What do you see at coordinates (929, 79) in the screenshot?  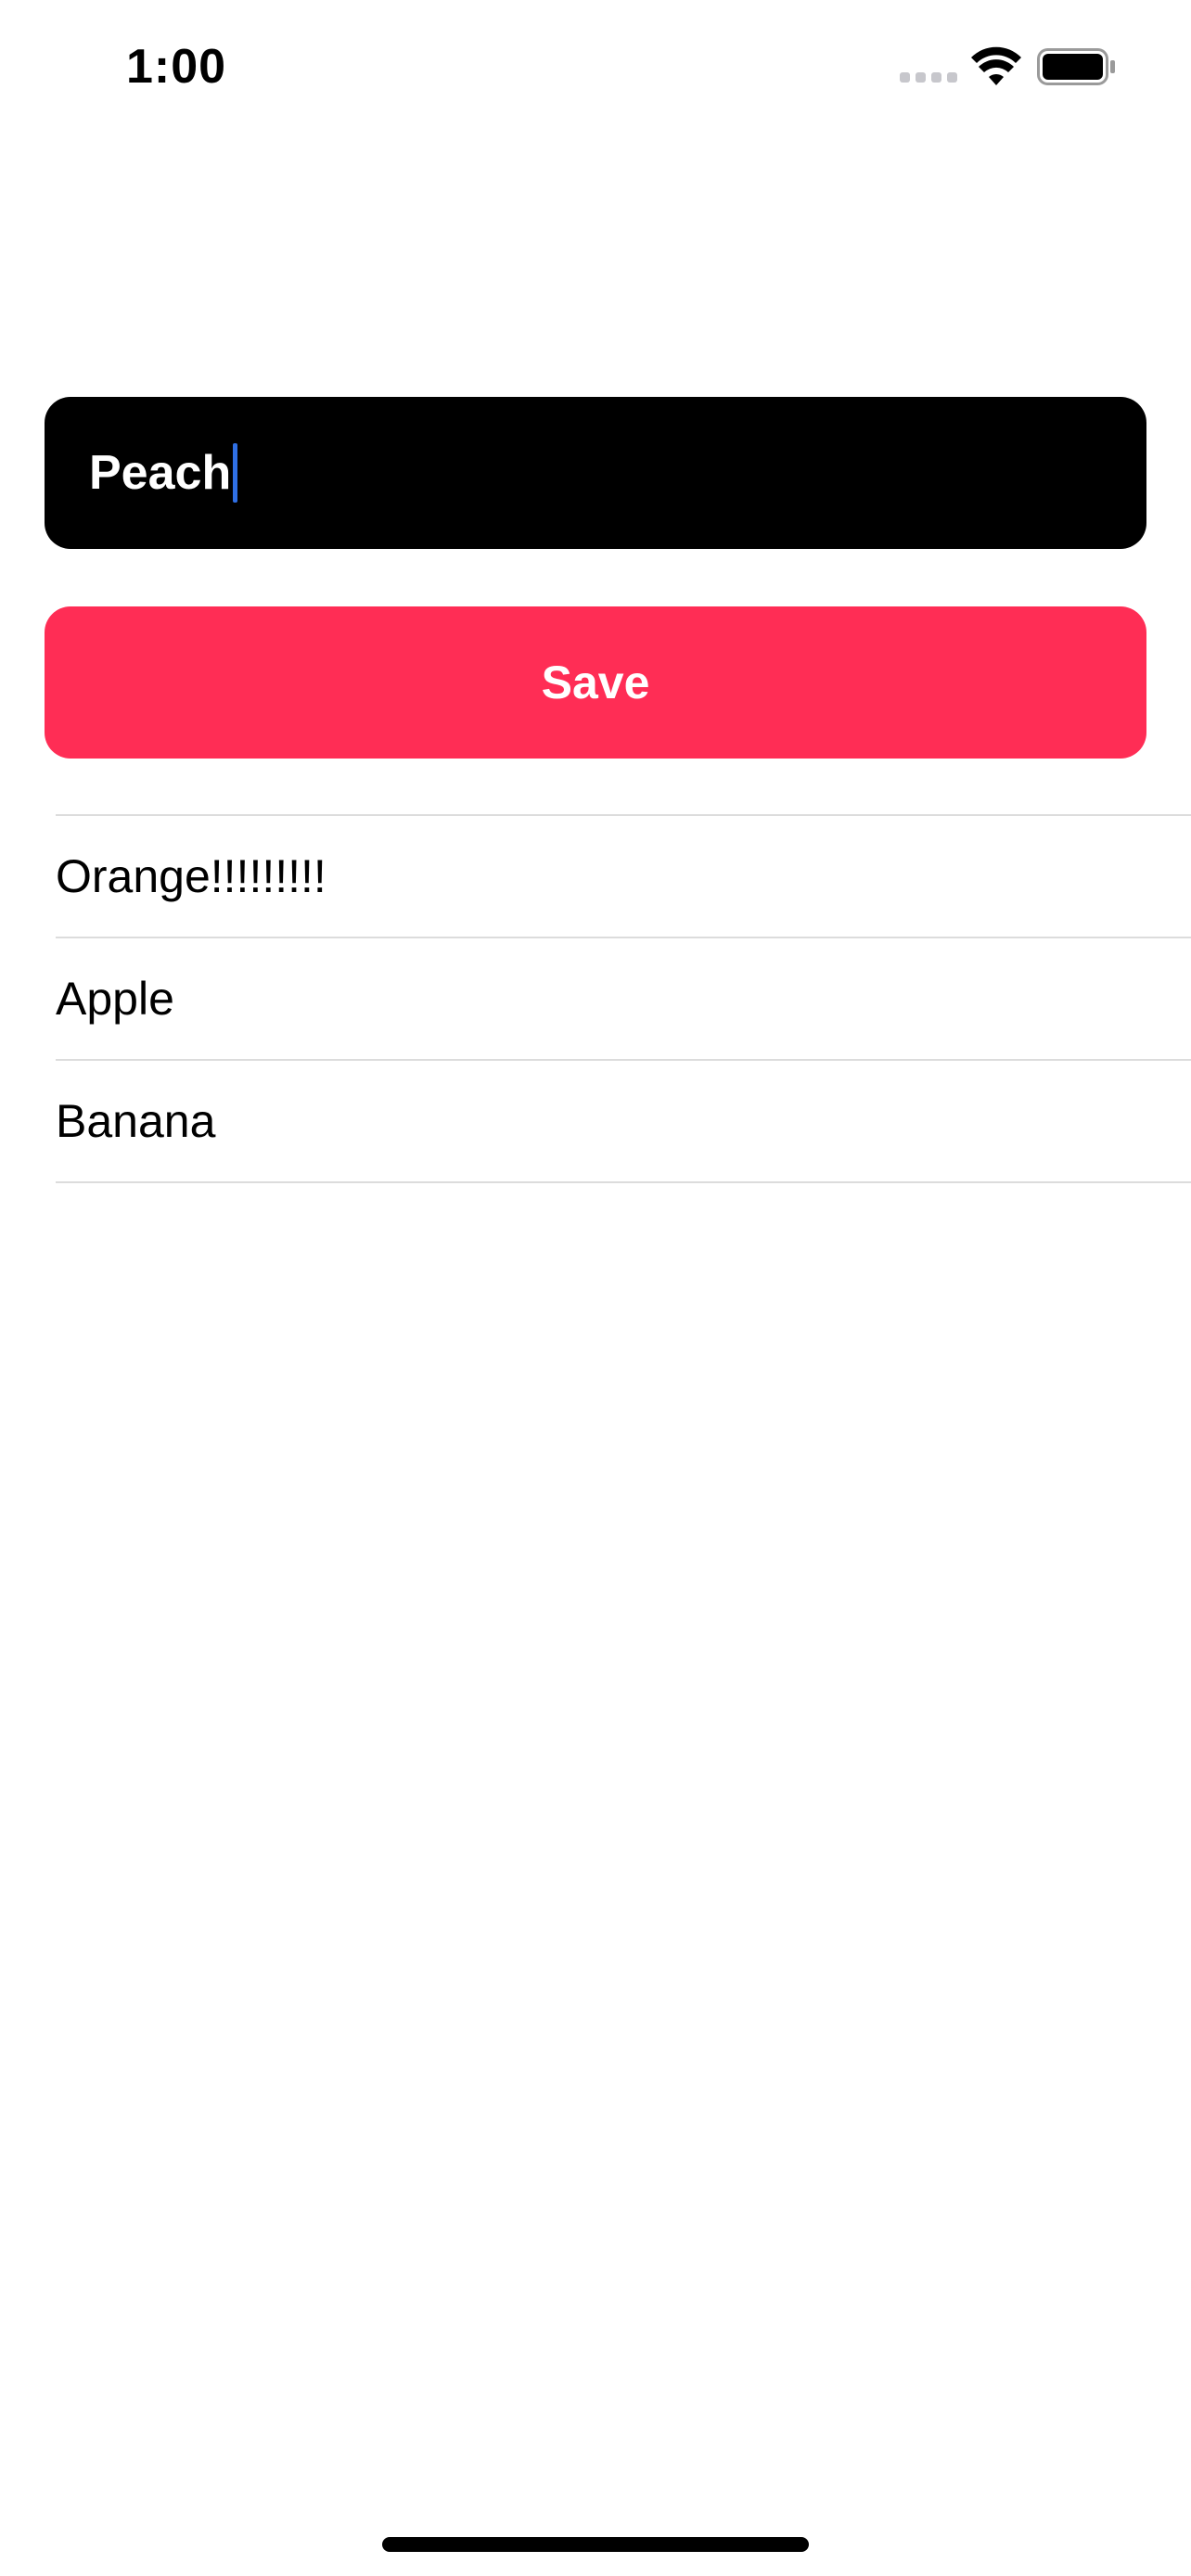 I see `cellular-signal-icon` at bounding box center [929, 79].